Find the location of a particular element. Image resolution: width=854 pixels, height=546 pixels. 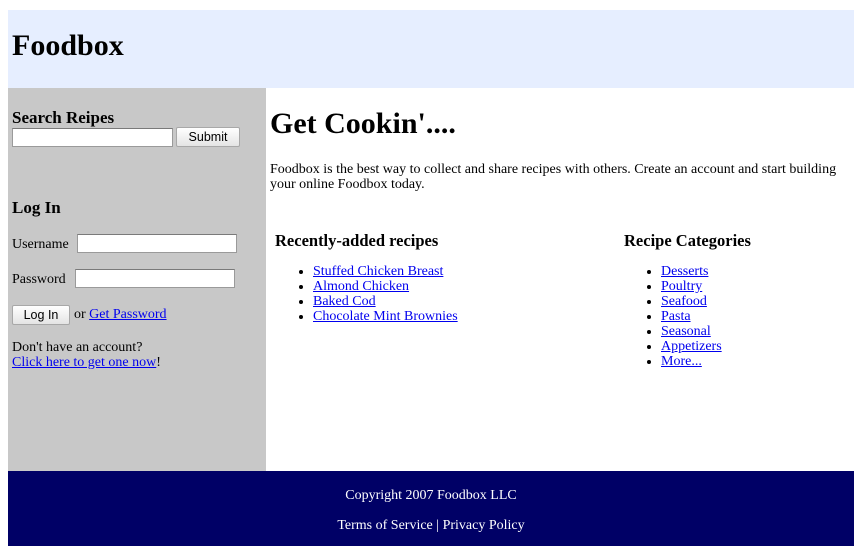

footer-links: Terms of Service | Privacy Policy is located at coordinates (431, 526).